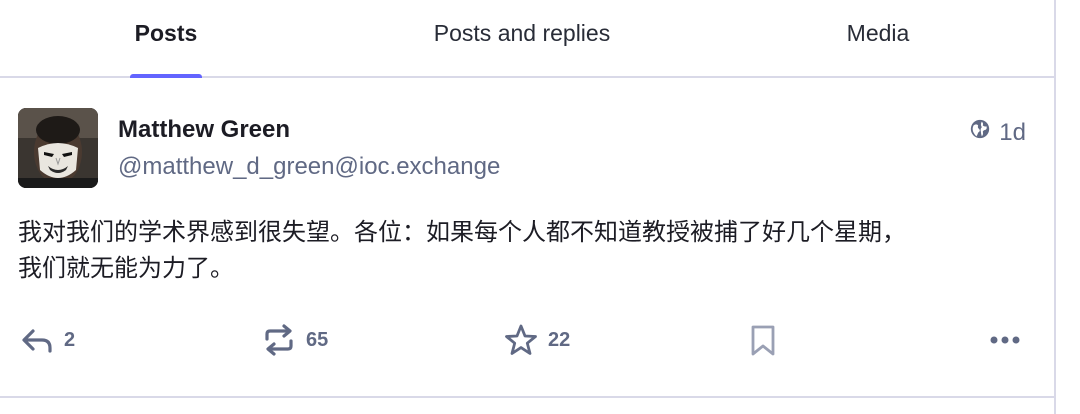 The image size is (1080, 414). Describe the element at coordinates (166, 33) in the screenshot. I see `tab-posts-label: Posts` at that location.